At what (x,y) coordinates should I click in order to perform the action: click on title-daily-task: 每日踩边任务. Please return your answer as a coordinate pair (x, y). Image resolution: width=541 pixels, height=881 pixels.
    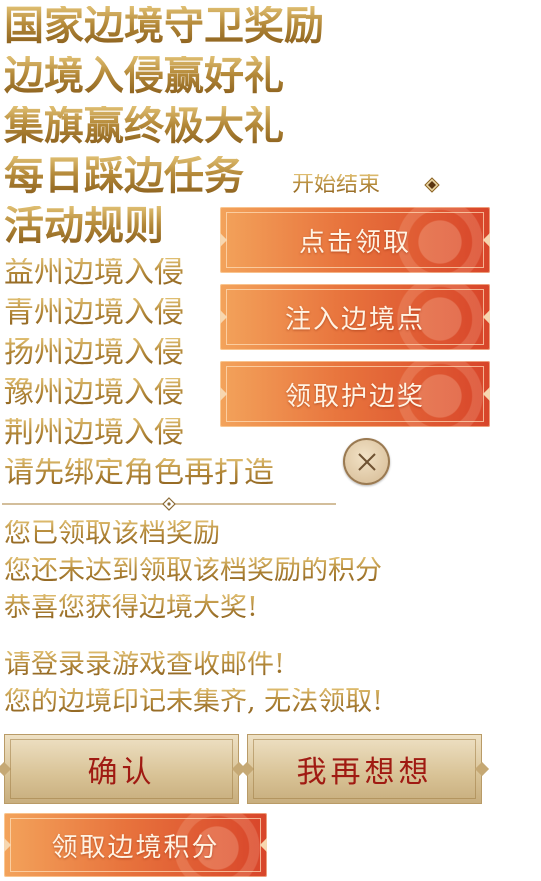
    Looking at the image, I should click on (124, 175).